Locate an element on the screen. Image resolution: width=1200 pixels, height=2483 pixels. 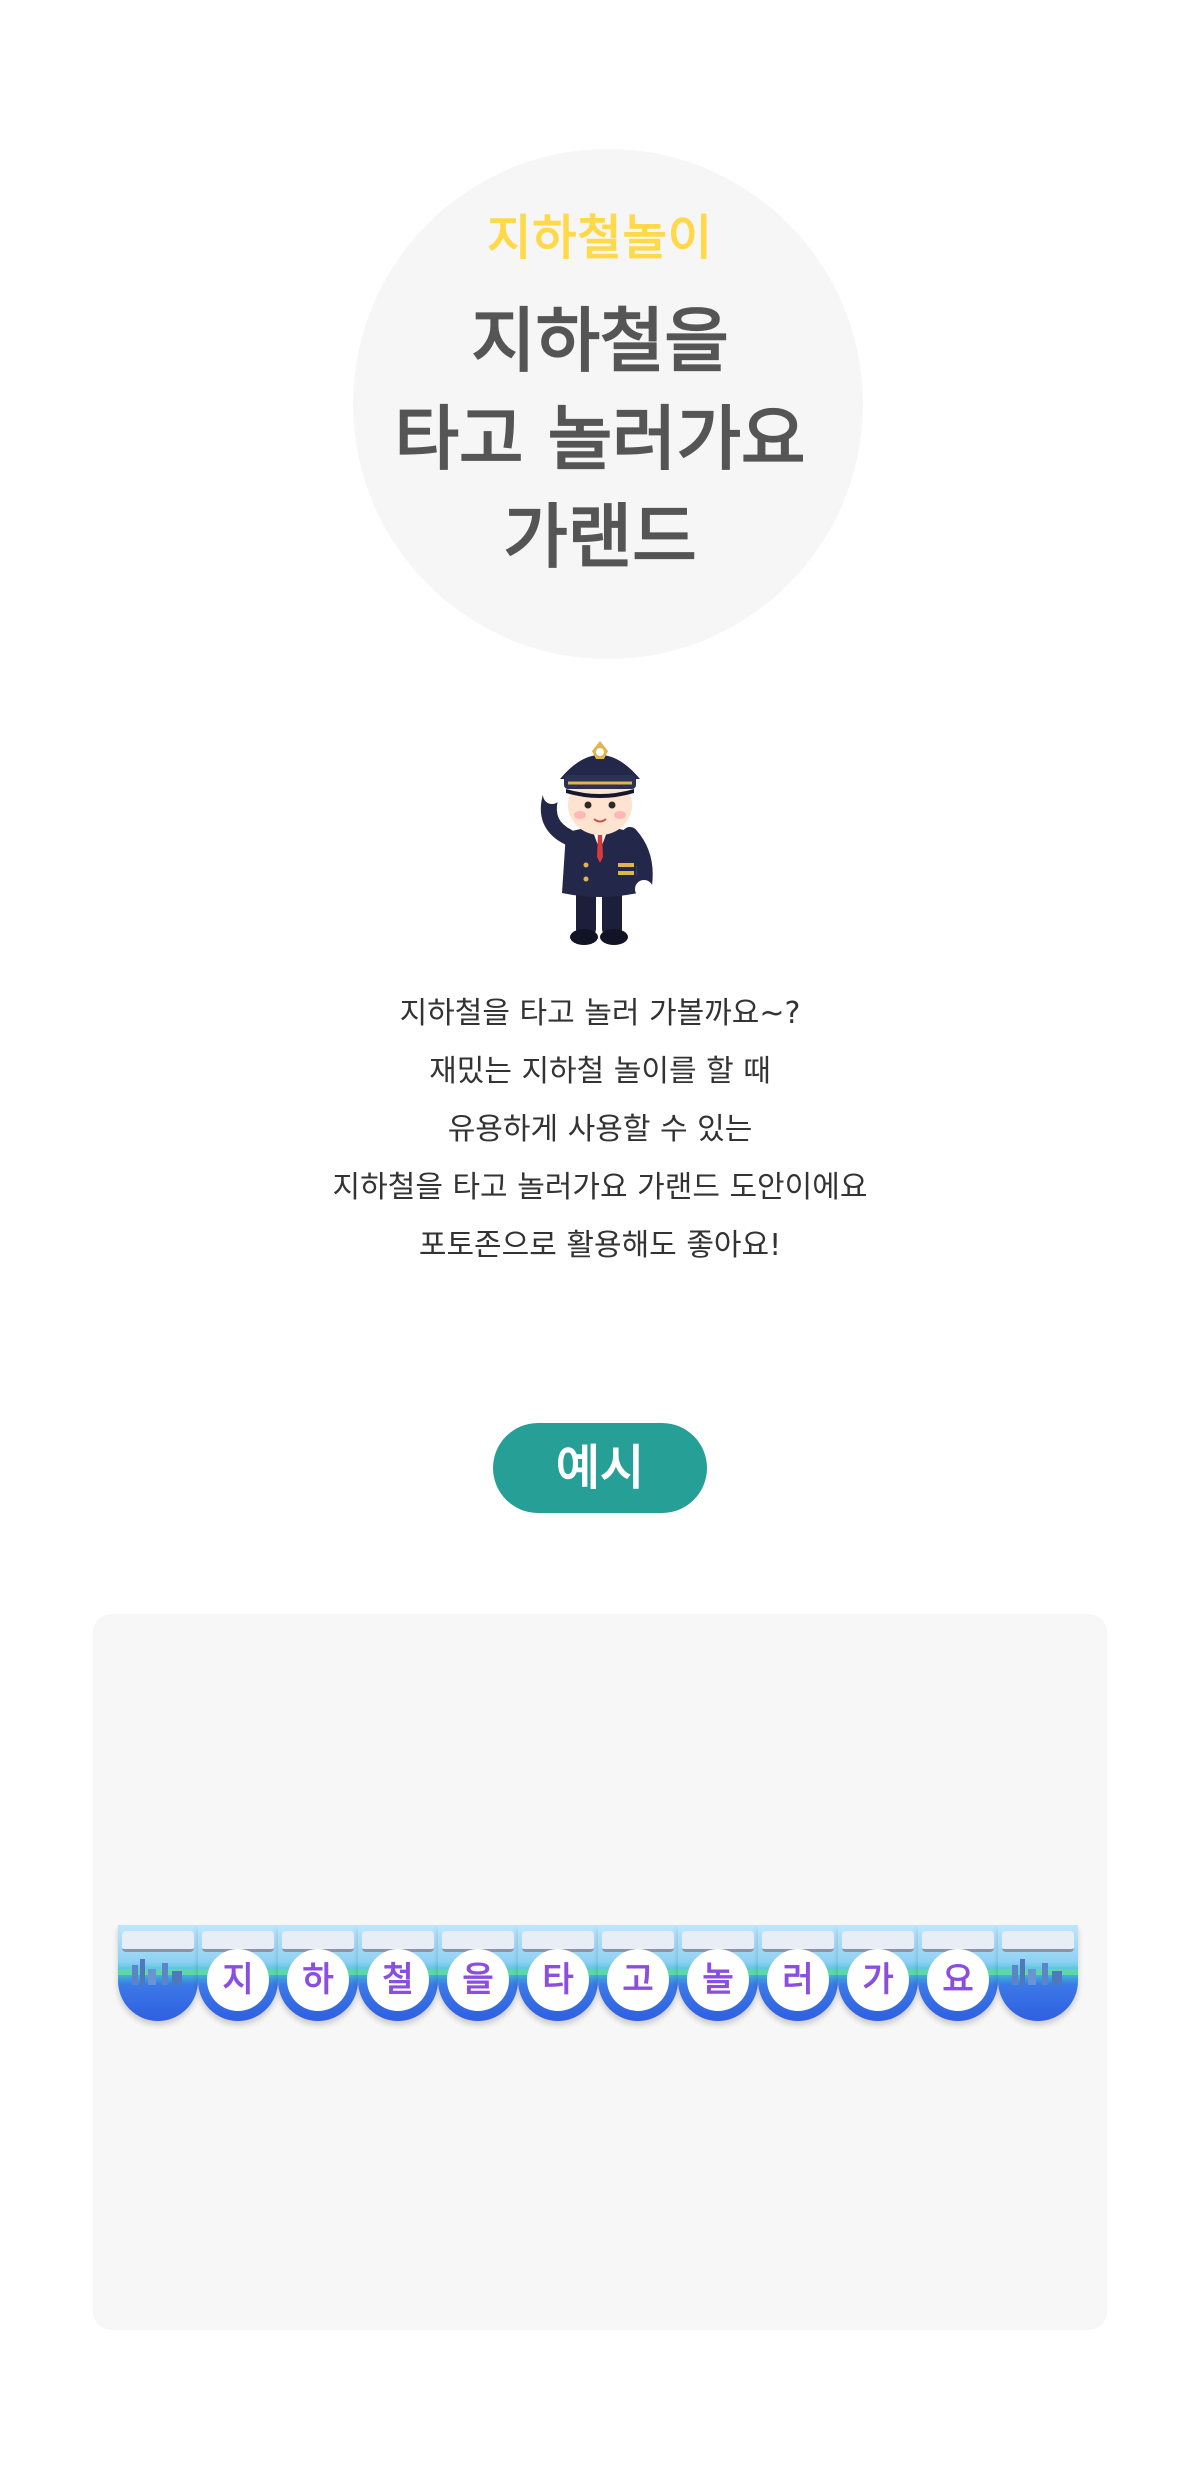
garland-pennant: 가 is located at coordinates (878, 1973).